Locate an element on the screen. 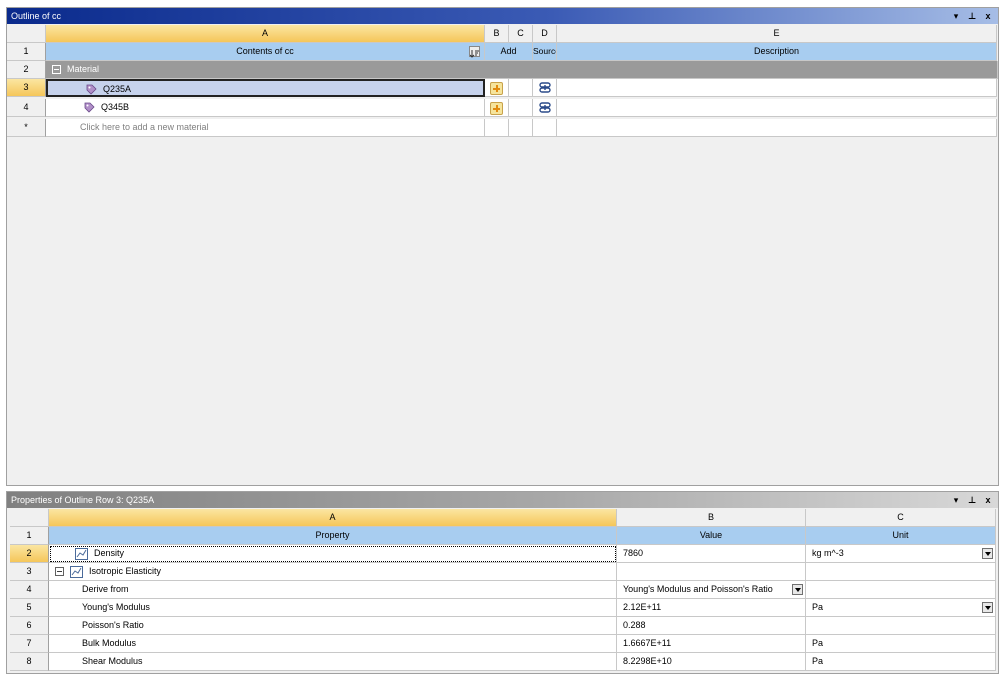 The height and width of the screenshot is (675, 1000). contents-header-label: Contents of cc is located at coordinates (265, 51).